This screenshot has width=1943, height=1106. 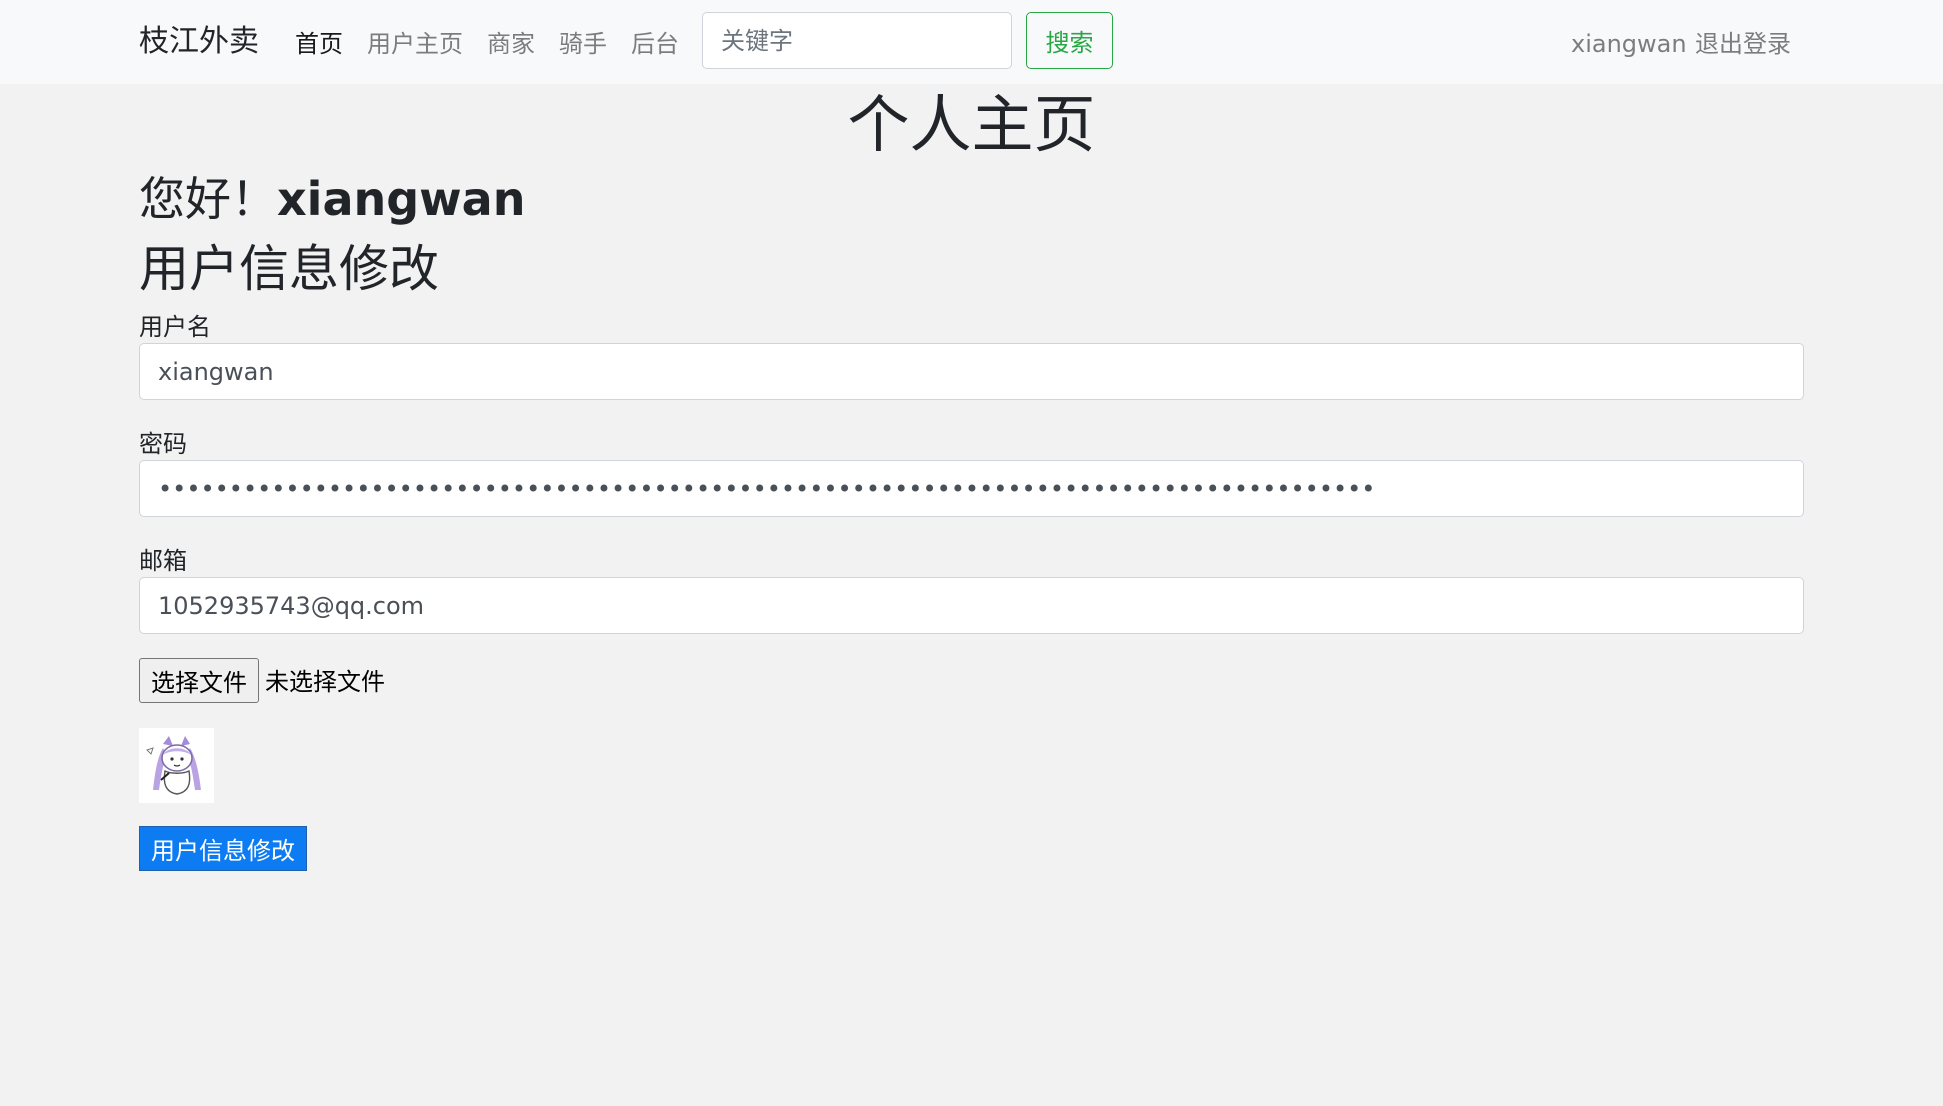 I want to click on greeting-heading: 您好！xiangwan, so click(x=332, y=199).